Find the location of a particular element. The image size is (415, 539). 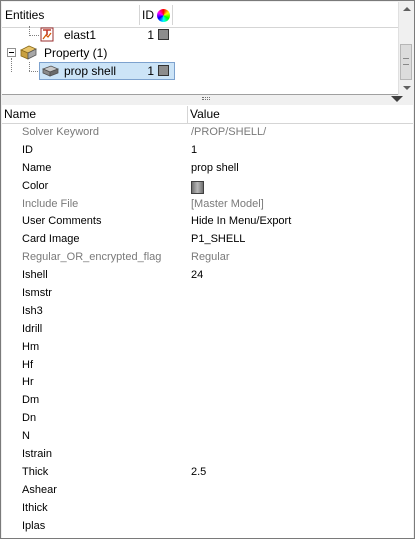

property-name: Thick is located at coordinates (35, 471).